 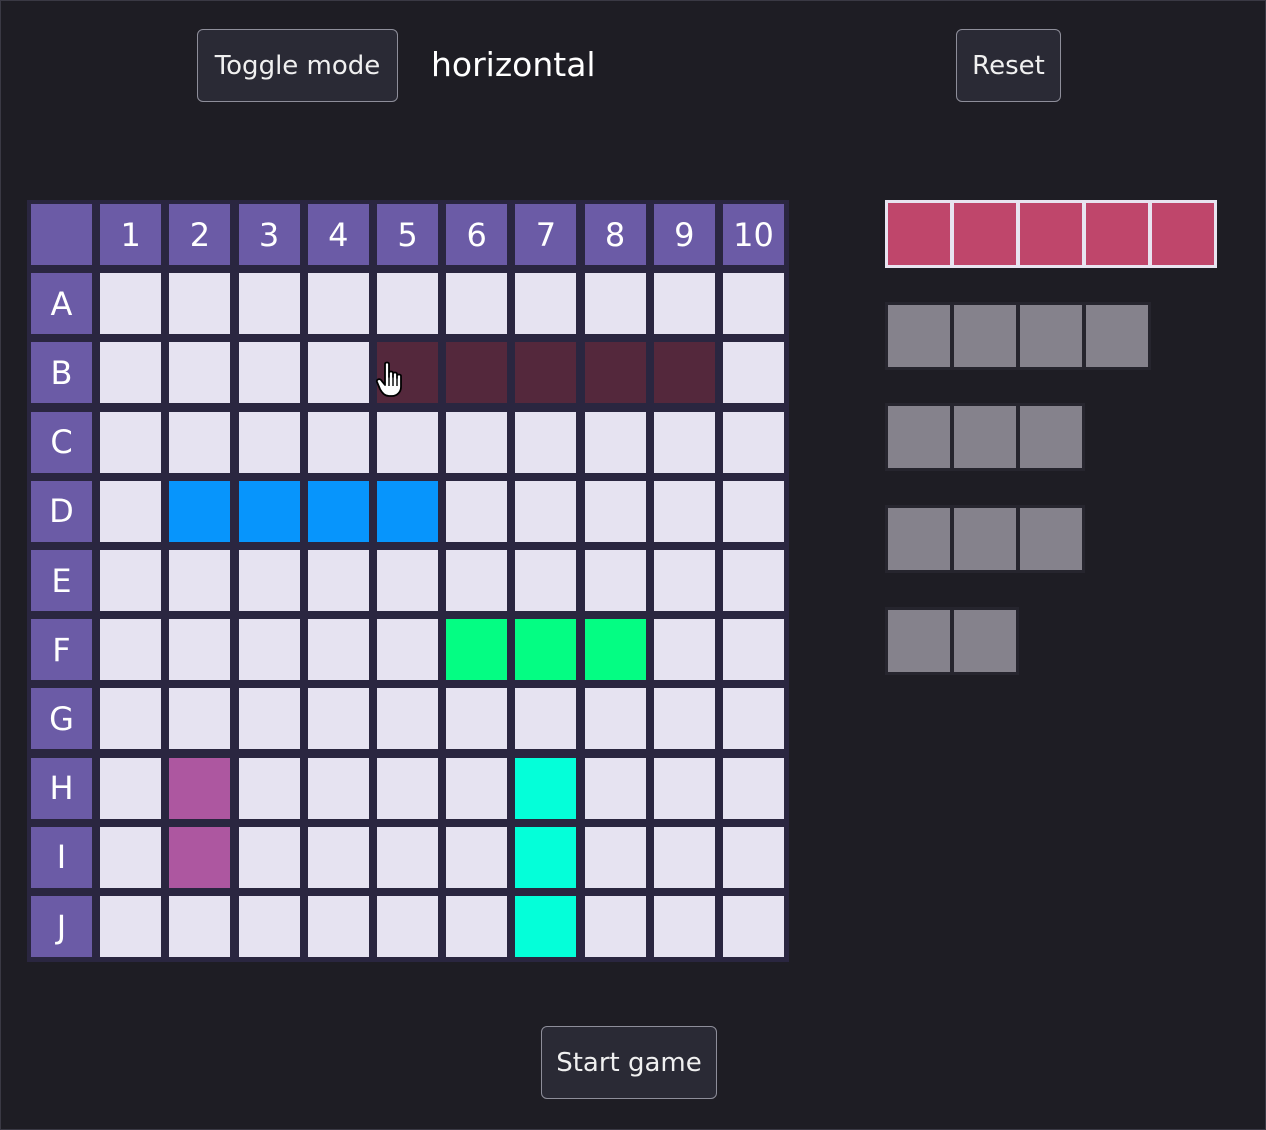 I want to click on board-cell-H9, so click(x=684, y=788).